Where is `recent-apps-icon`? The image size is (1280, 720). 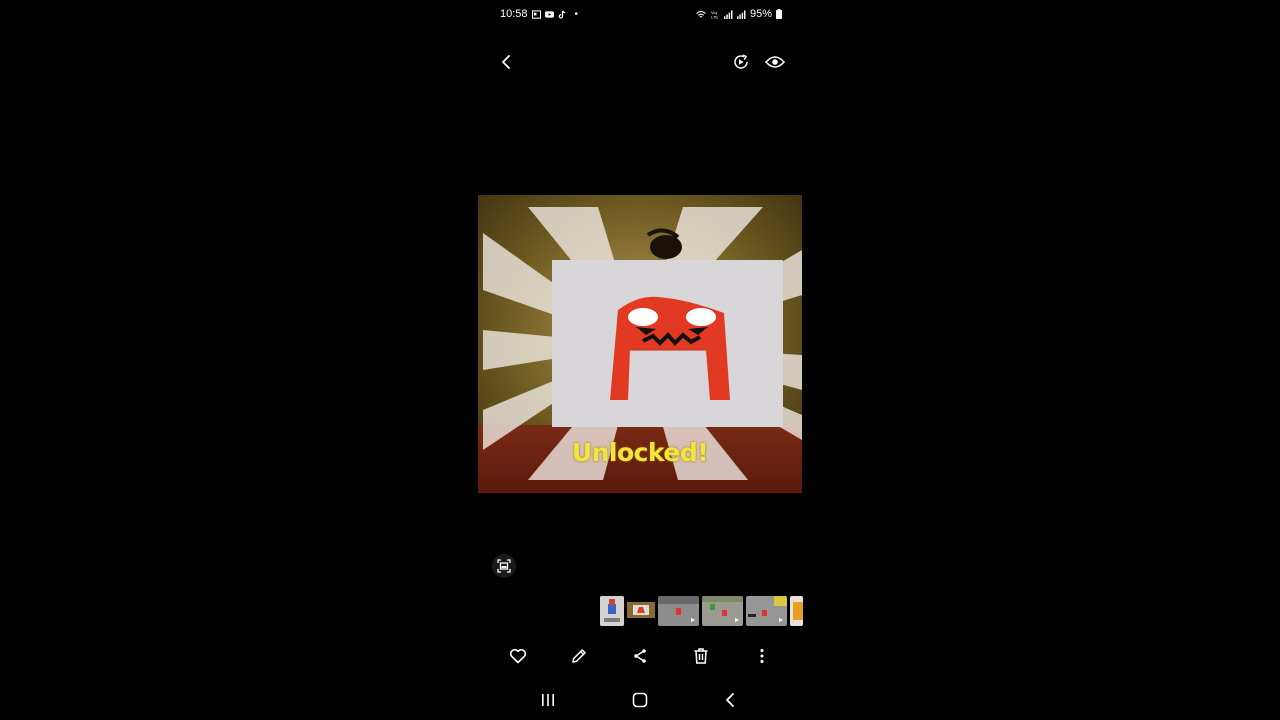
recent-apps-icon is located at coordinates (548, 700).